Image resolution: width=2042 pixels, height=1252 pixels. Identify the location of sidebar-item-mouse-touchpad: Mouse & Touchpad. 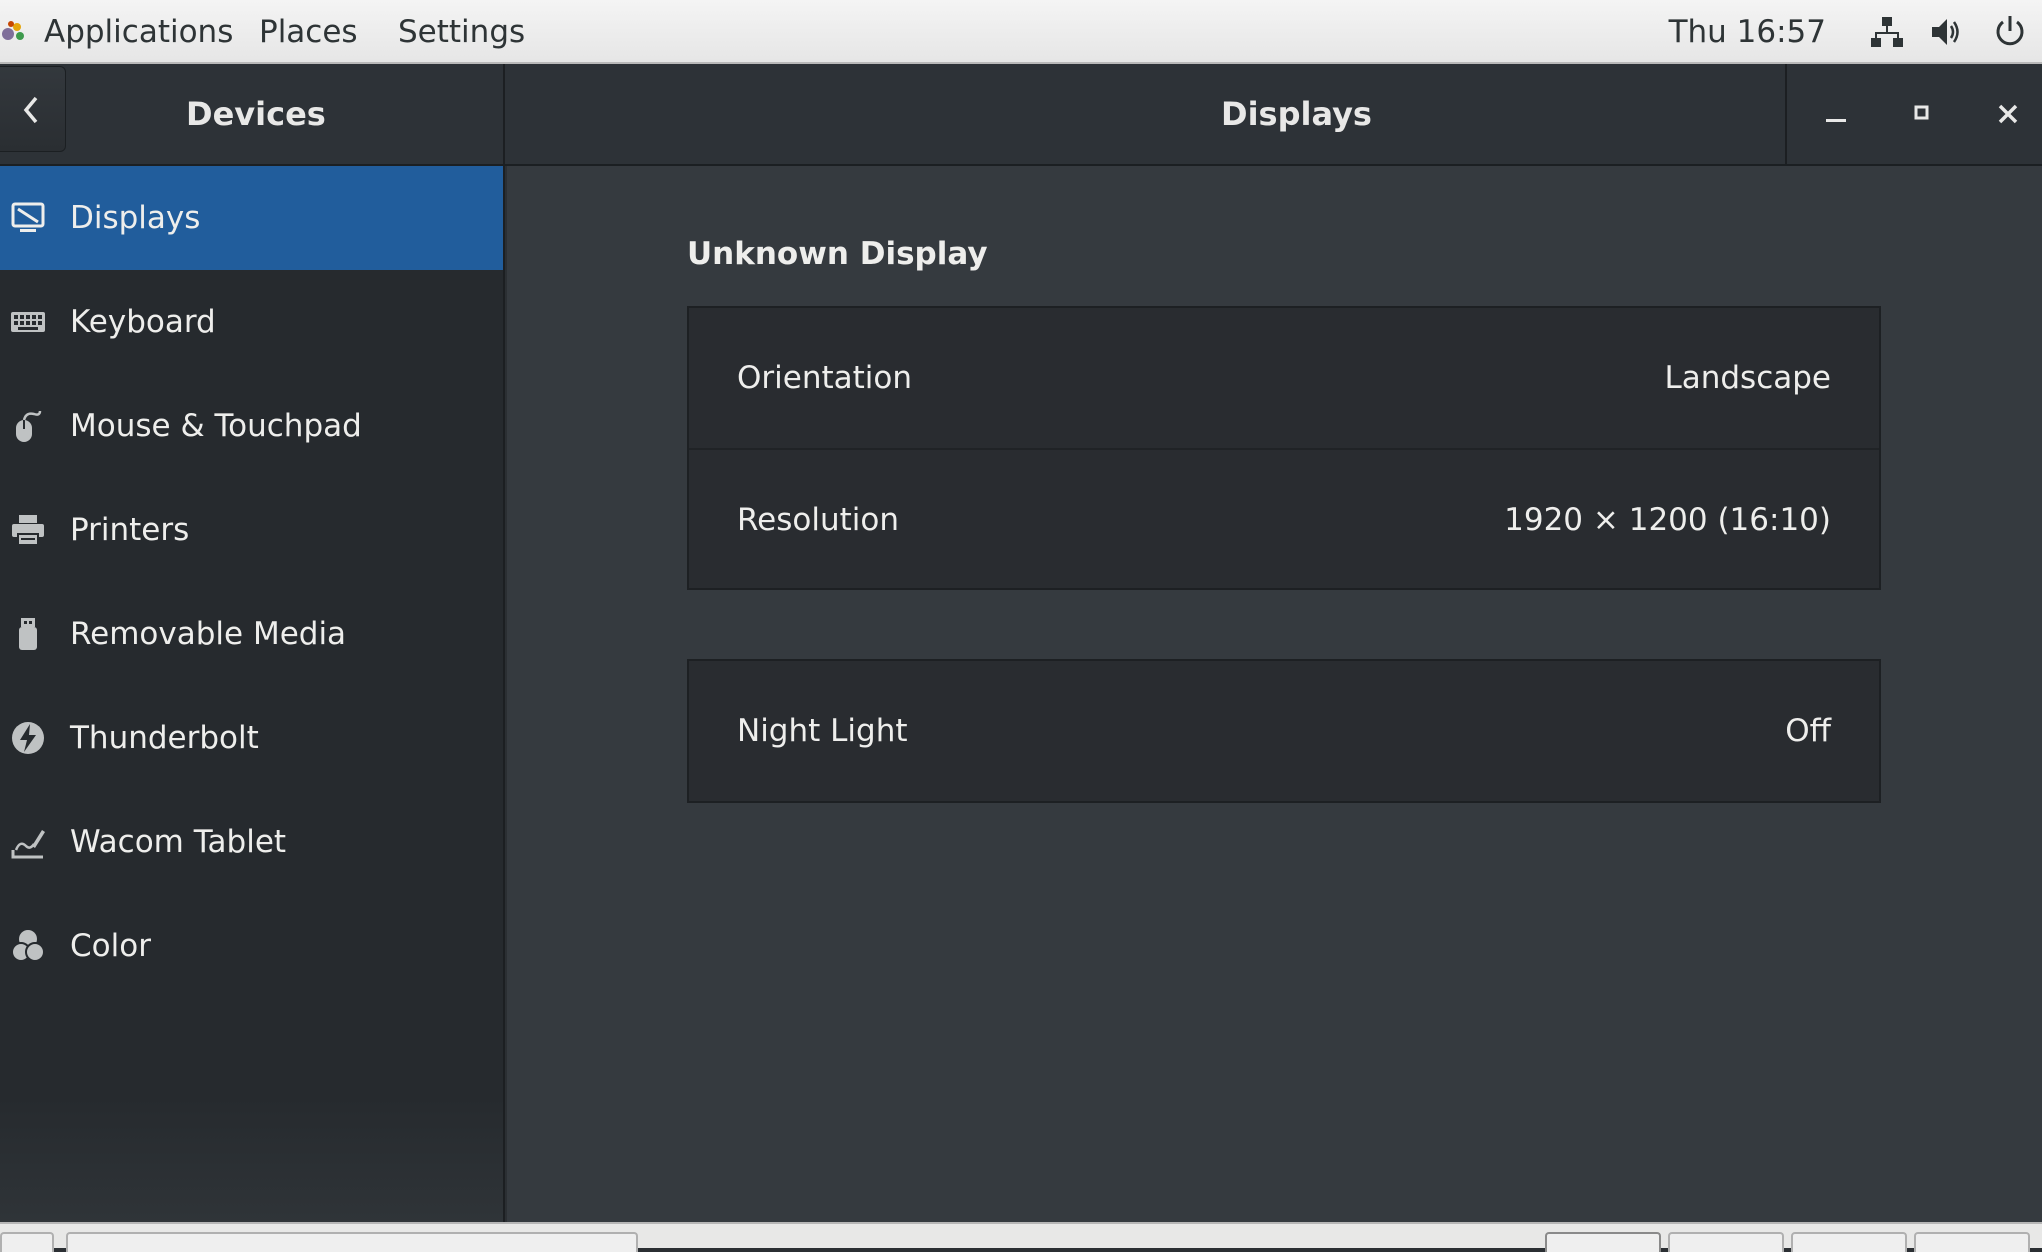
(251, 426).